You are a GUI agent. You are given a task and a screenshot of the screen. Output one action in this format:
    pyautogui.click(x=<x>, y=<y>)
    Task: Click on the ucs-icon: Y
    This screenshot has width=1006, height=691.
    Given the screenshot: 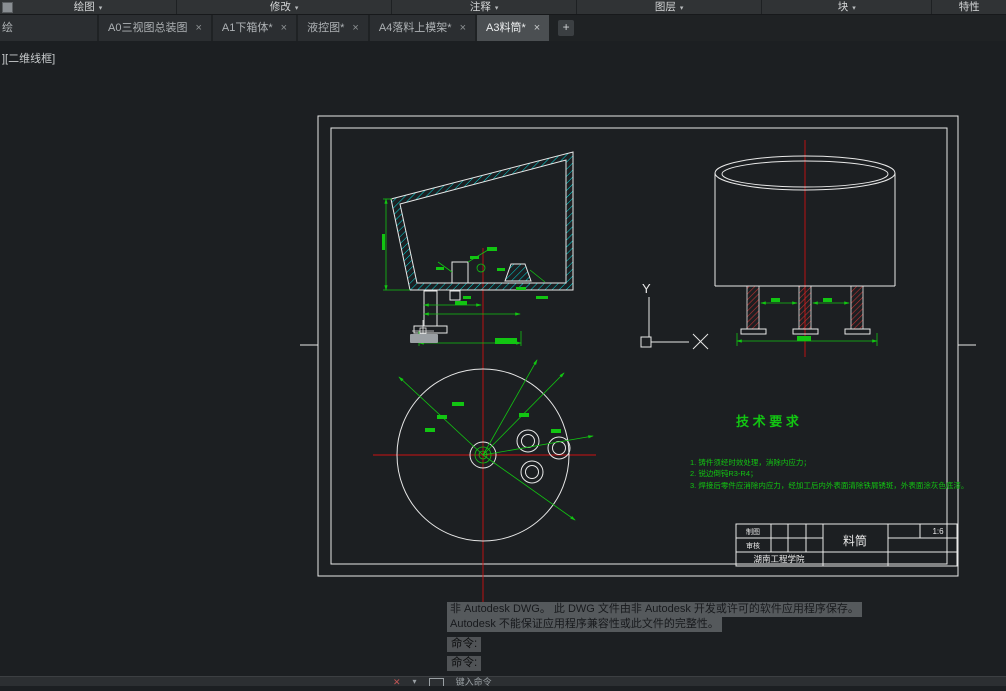 What is the action you would take?
    pyautogui.click(x=674, y=315)
    